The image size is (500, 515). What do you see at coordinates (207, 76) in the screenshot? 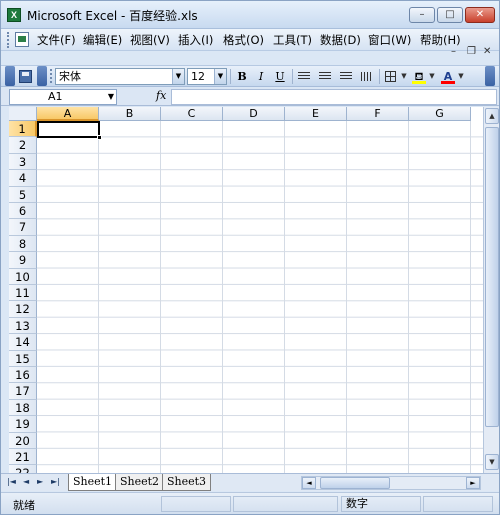
I see `font-size-select: 12 ▼` at bounding box center [207, 76].